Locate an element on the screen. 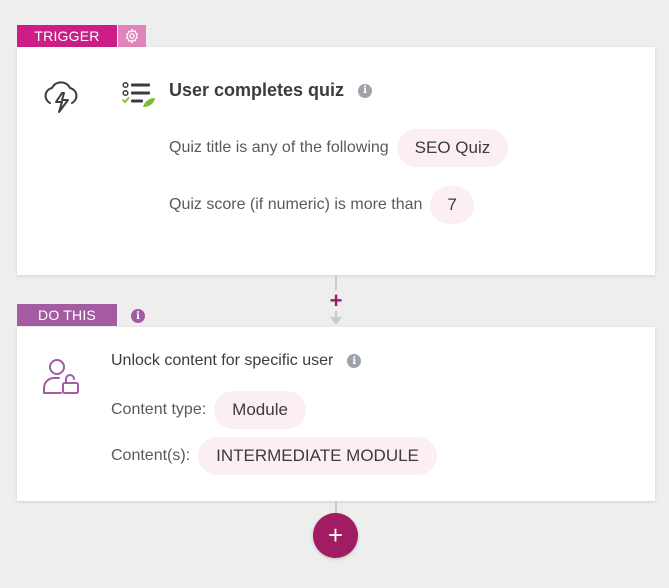 The image size is (669, 588). lightning-icon is located at coordinates (61, 97).